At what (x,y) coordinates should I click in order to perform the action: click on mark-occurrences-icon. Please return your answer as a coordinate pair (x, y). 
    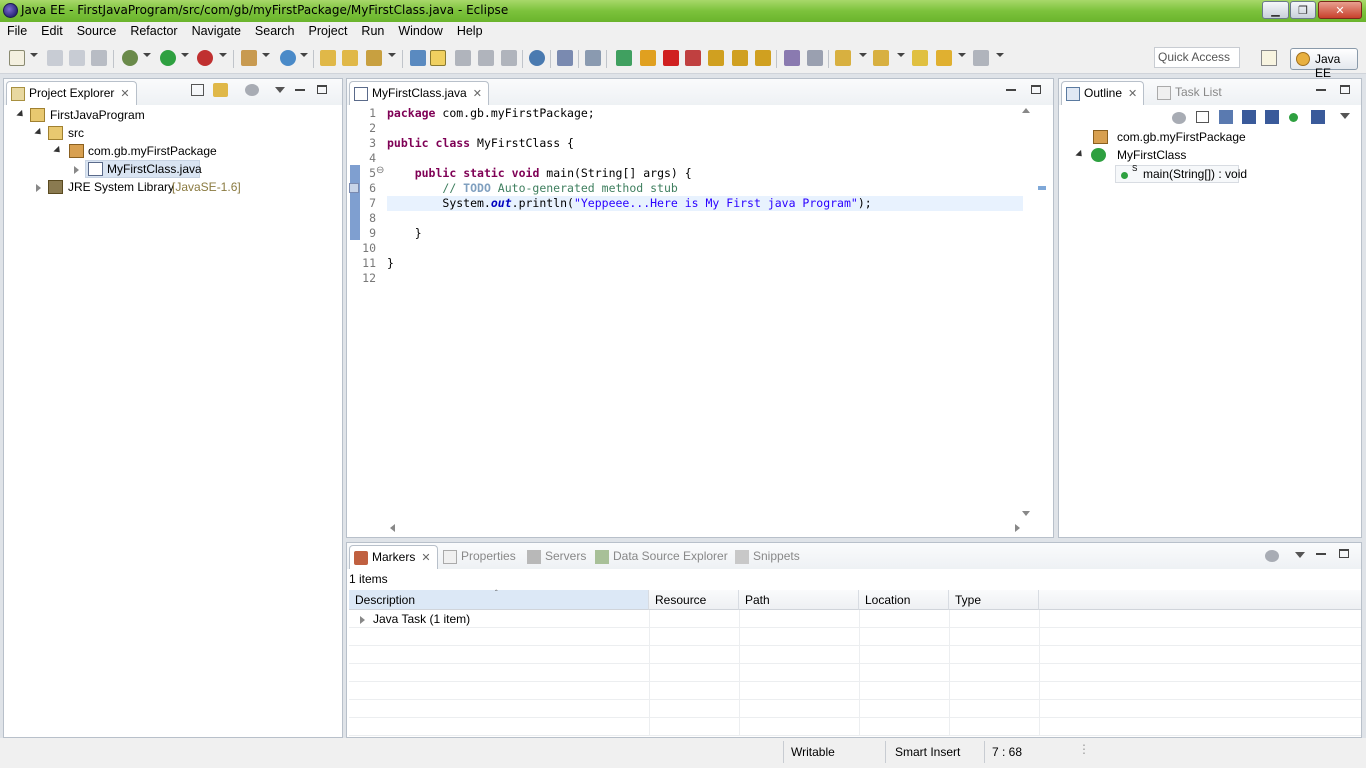
    Looking at the image, I should click on (438, 58).